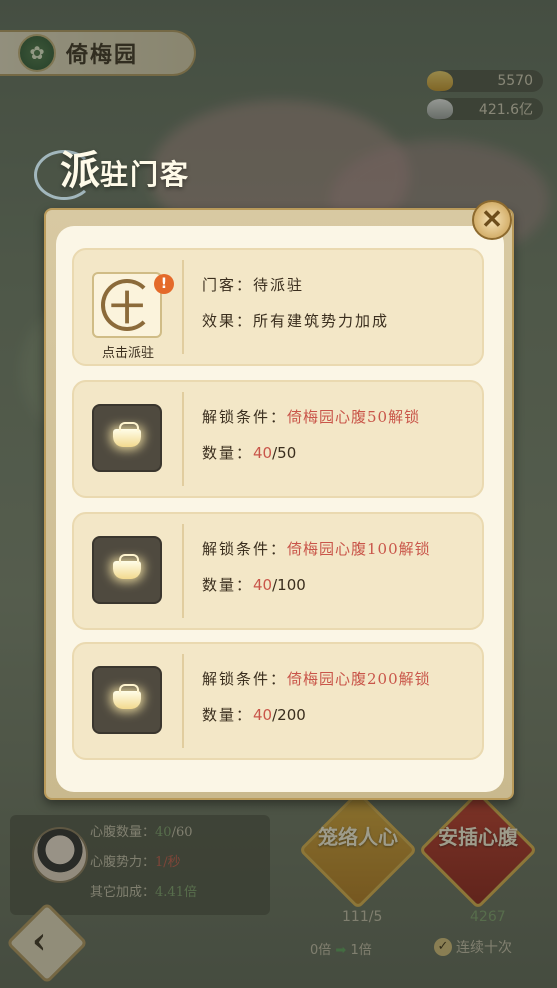 The width and height of the screenshot is (557, 988). I want to click on unlock-condition: 解锁条件：倚梅园心腹200解锁, so click(316, 679).